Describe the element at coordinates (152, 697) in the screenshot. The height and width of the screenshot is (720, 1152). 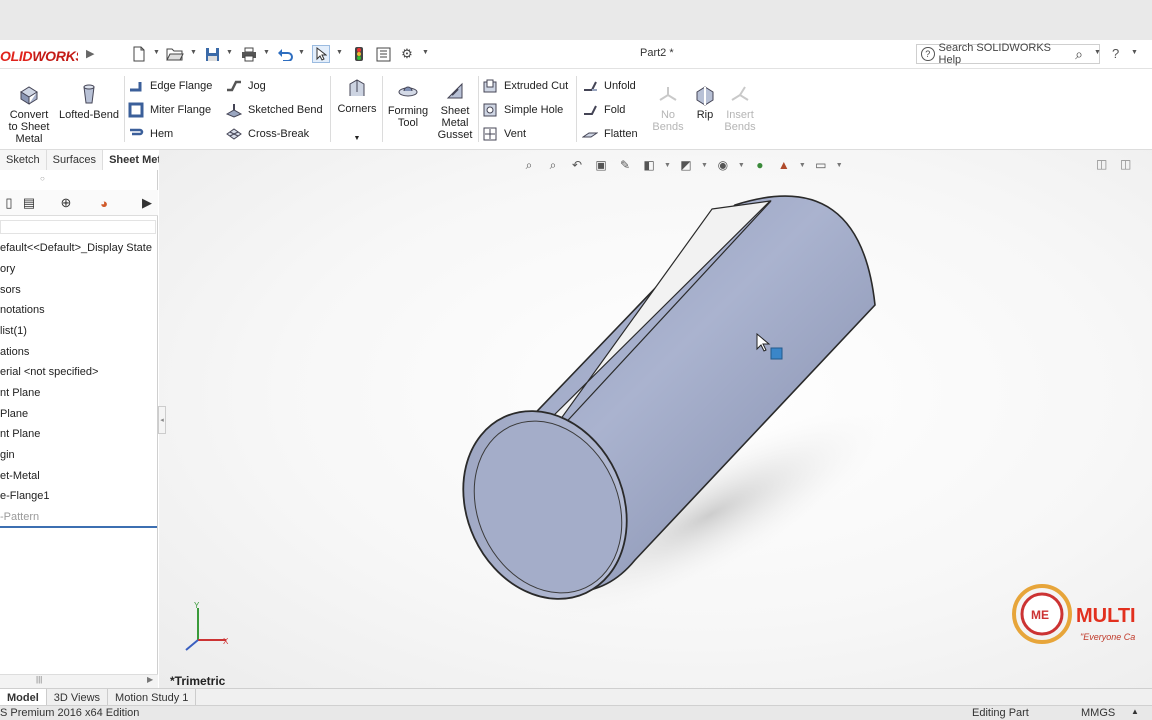
I see `tab-motion-study: Motion Study 1` at that location.